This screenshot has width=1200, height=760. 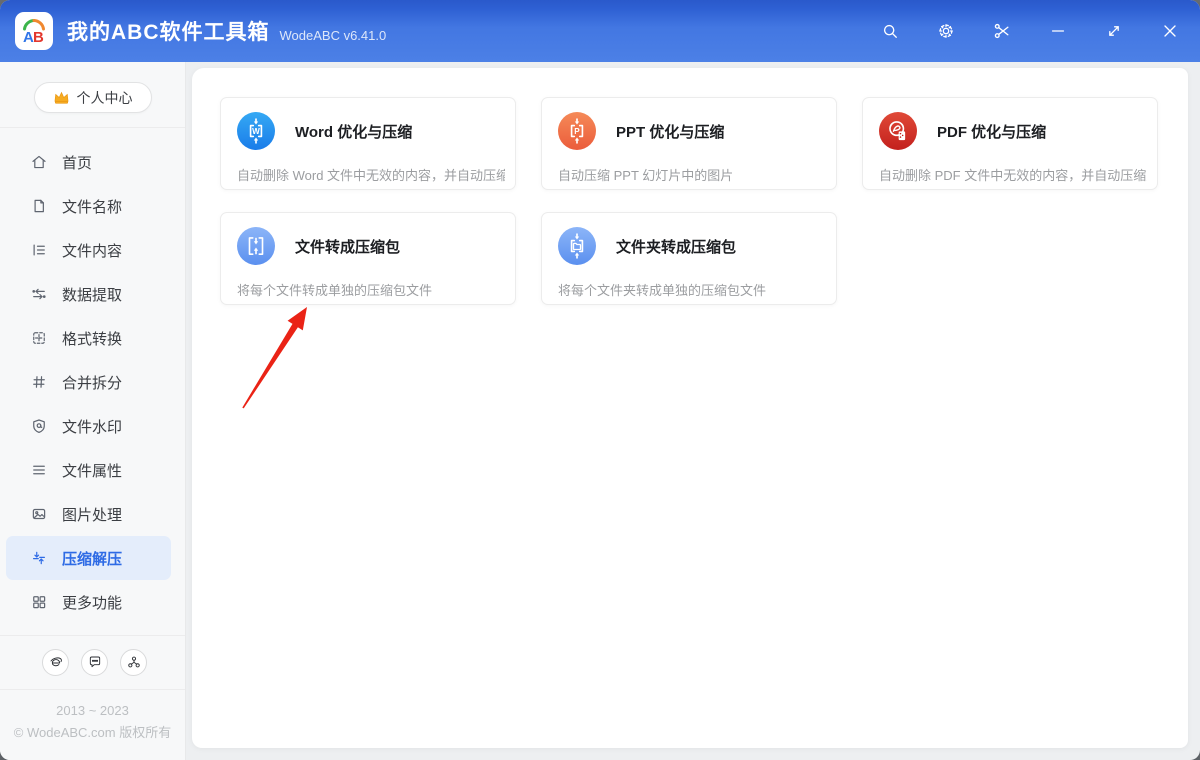 I want to click on sidebar-item-more-features: 更多功能, so click(x=92, y=602).